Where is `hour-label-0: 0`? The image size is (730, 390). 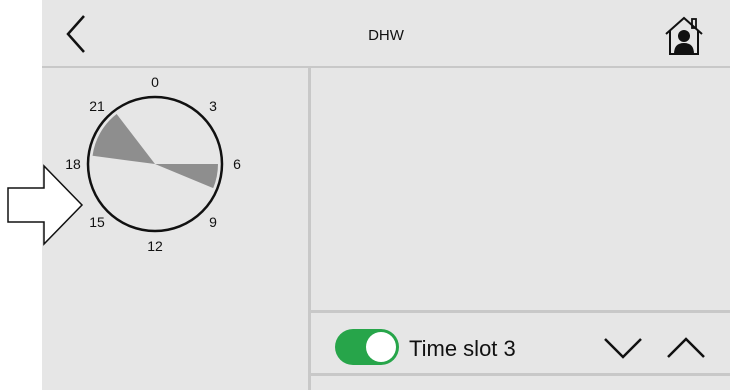 hour-label-0: 0 is located at coordinates (155, 82).